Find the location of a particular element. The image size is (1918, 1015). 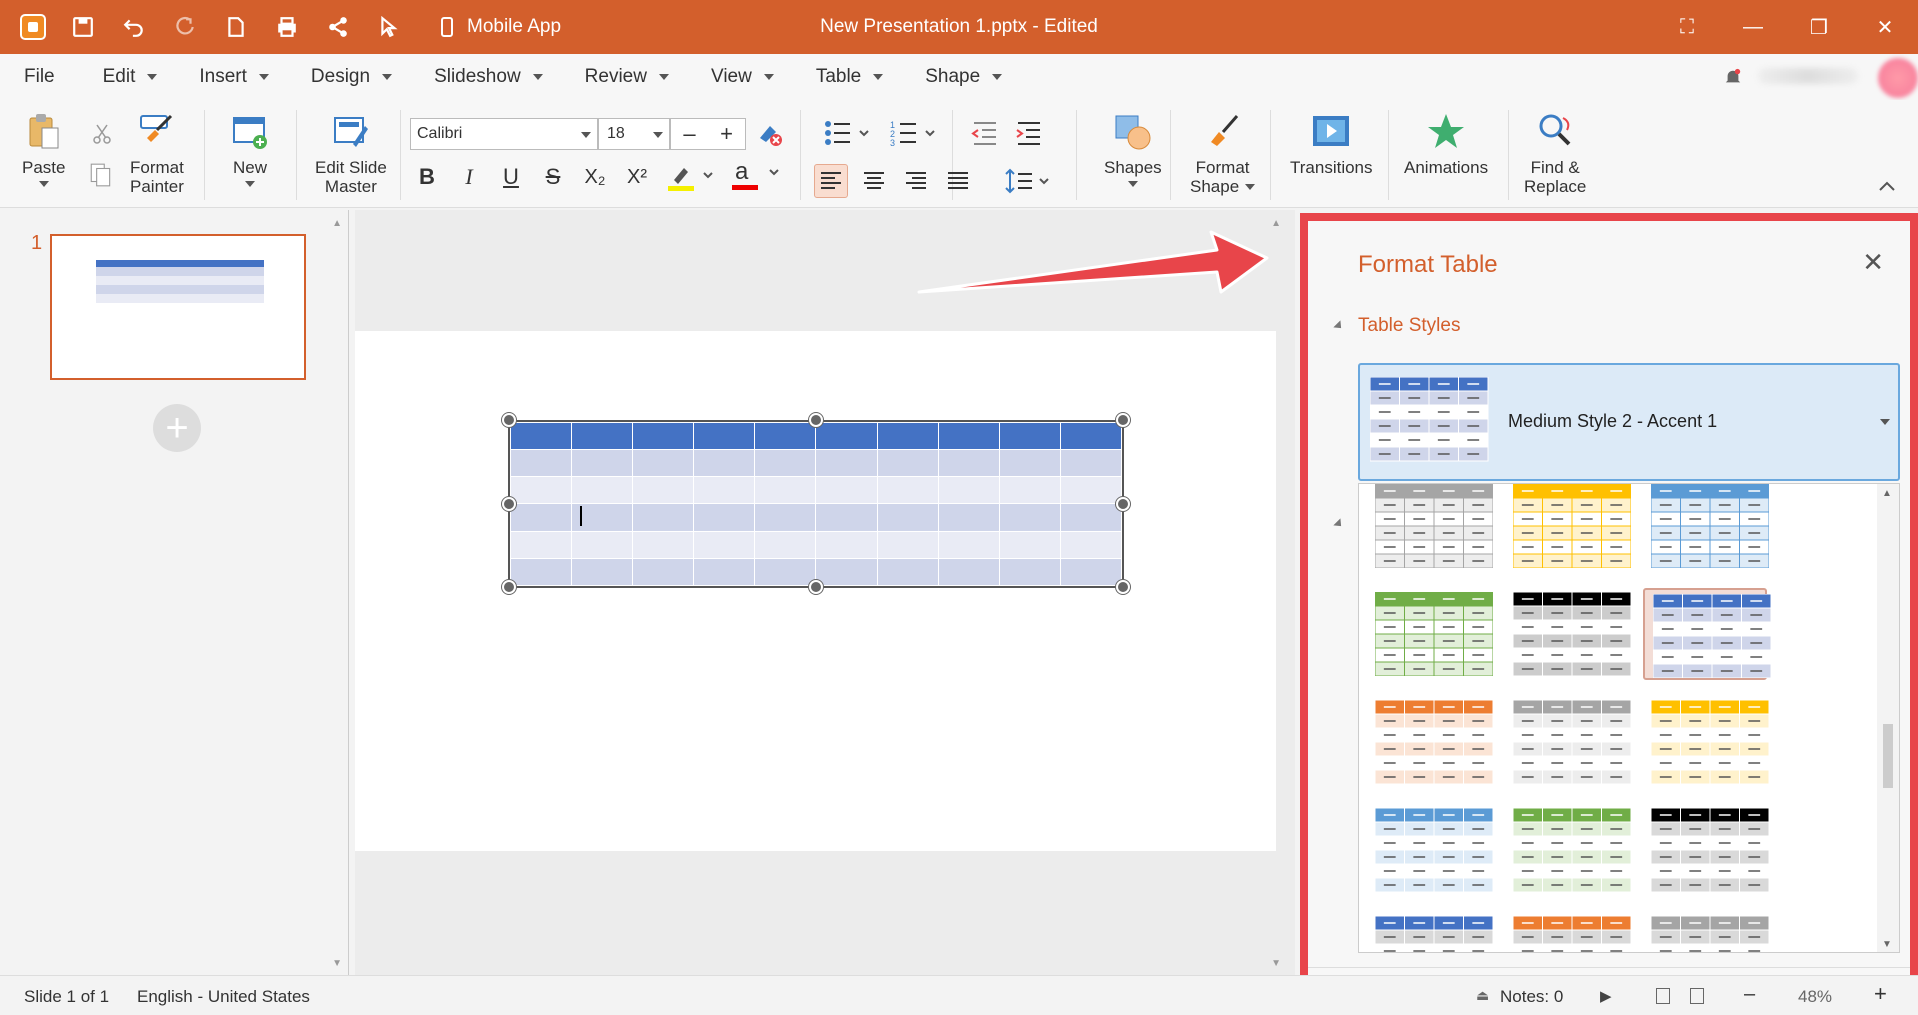

menu-table: Table is located at coordinates (858, 77).